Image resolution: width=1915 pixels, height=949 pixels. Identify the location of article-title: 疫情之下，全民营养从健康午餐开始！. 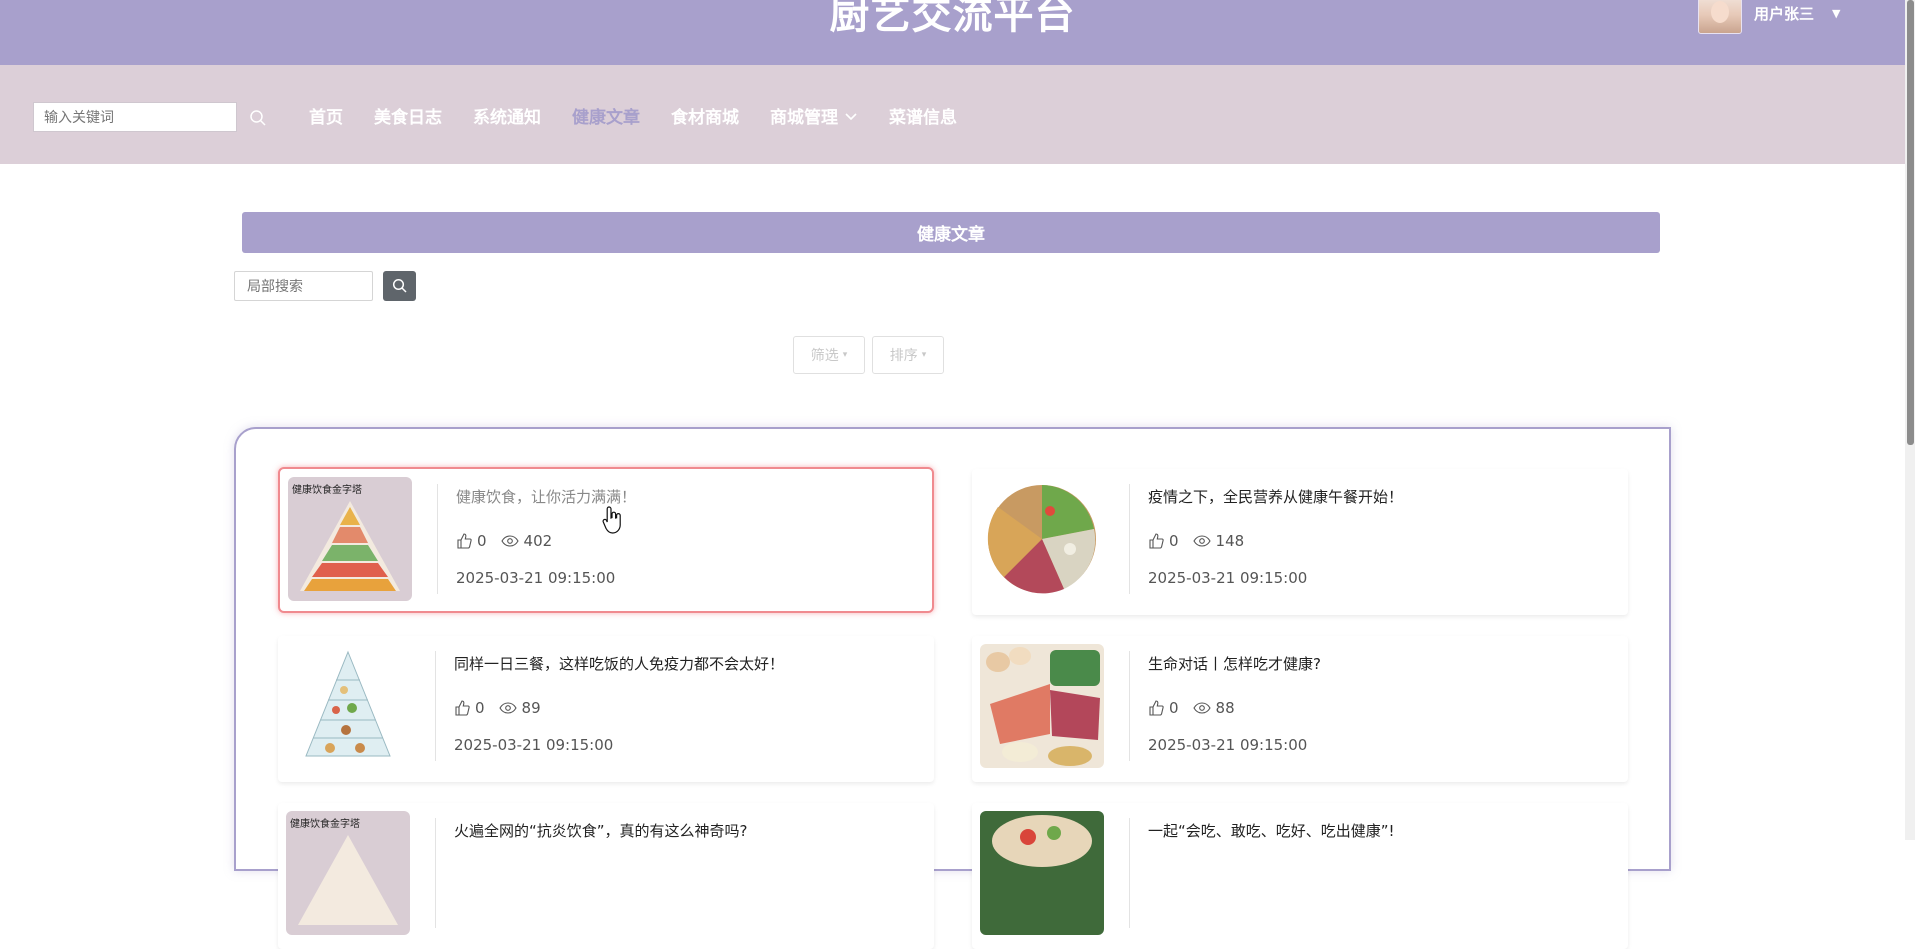
(1275, 496).